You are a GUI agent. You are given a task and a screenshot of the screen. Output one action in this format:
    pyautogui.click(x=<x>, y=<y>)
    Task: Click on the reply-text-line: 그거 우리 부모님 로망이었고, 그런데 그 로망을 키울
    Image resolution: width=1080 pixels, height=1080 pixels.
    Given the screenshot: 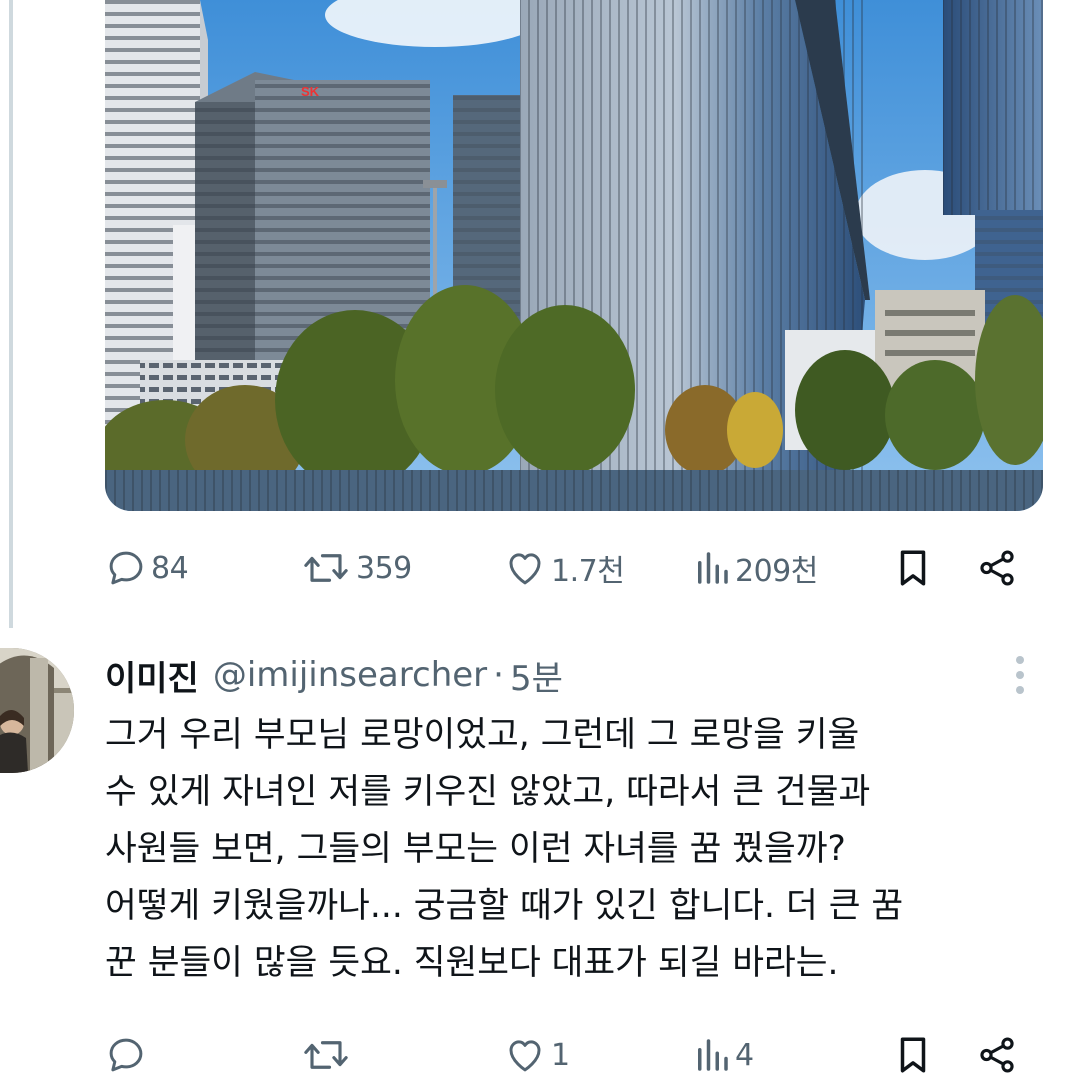 What is the action you would take?
    pyautogui.click(x=482, y=735)
    